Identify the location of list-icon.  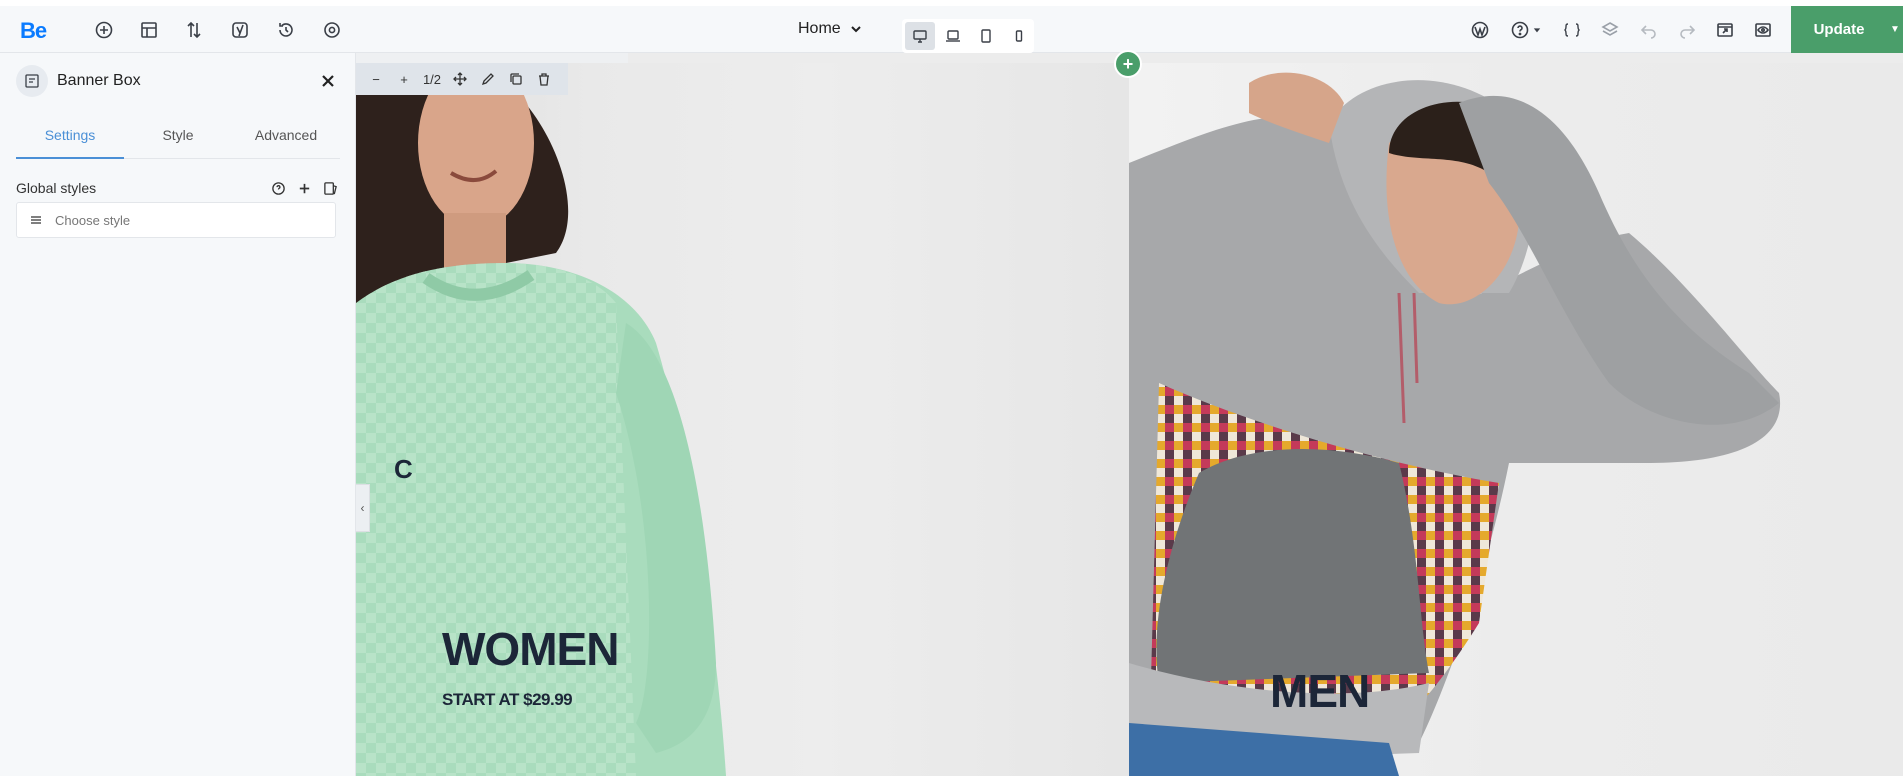
(36, 220).